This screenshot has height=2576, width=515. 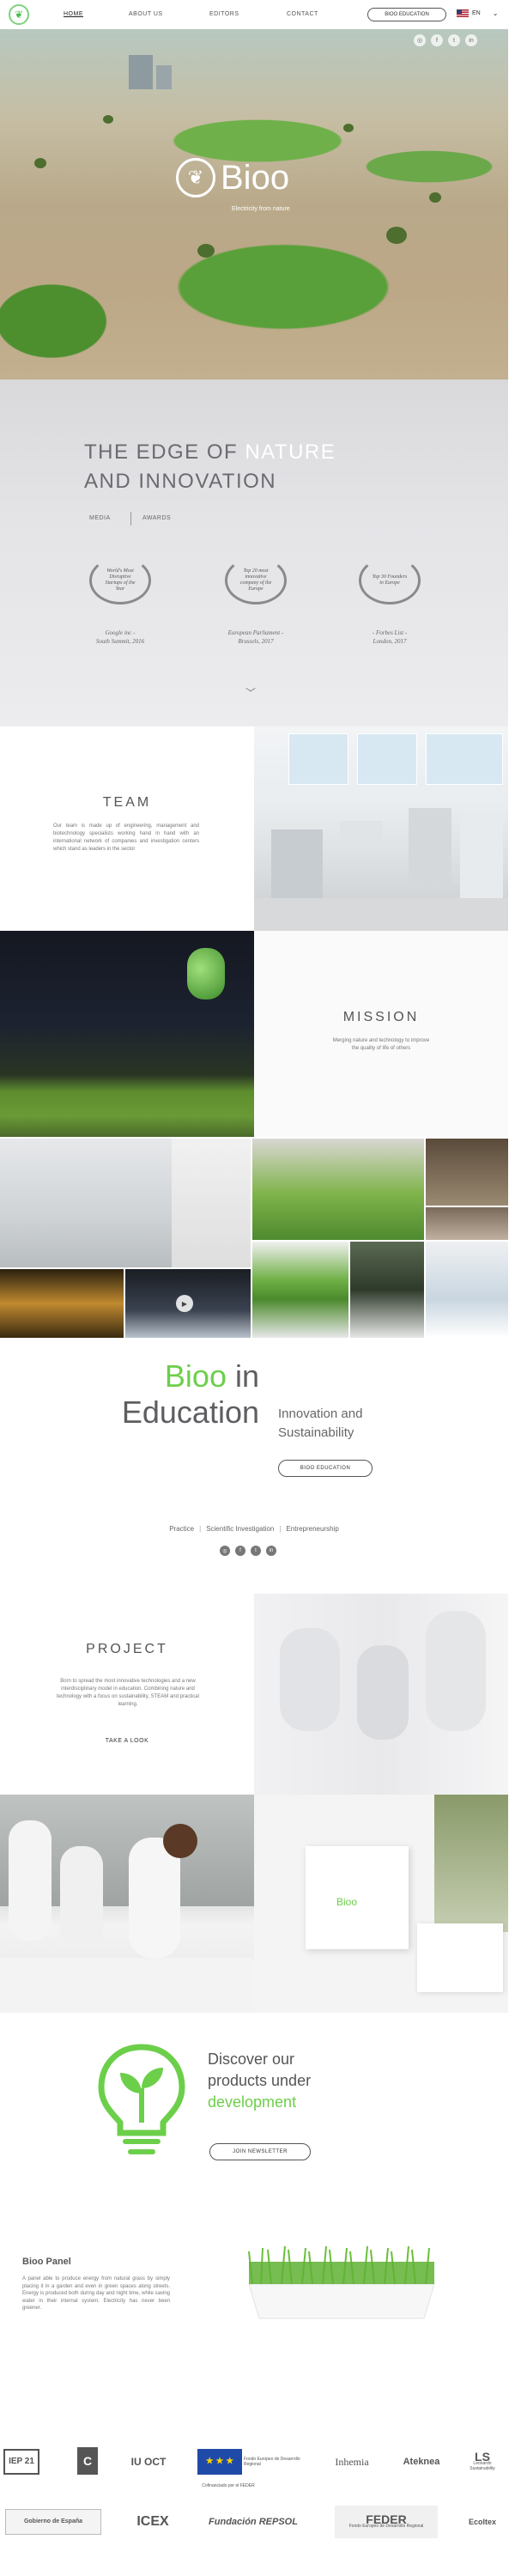 I want to click on sprout-icon: ❦, so click(x=195, y=177).